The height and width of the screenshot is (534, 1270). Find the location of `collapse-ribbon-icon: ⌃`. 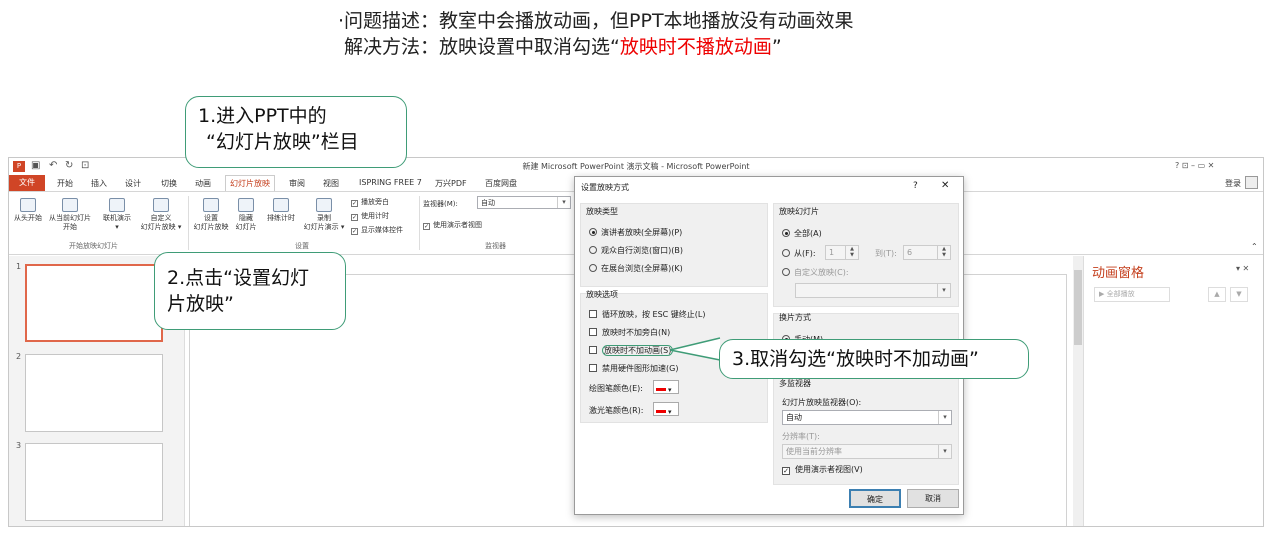

collapse-ribbon-icon: ⌃ is located at coordinates (1254, 246).